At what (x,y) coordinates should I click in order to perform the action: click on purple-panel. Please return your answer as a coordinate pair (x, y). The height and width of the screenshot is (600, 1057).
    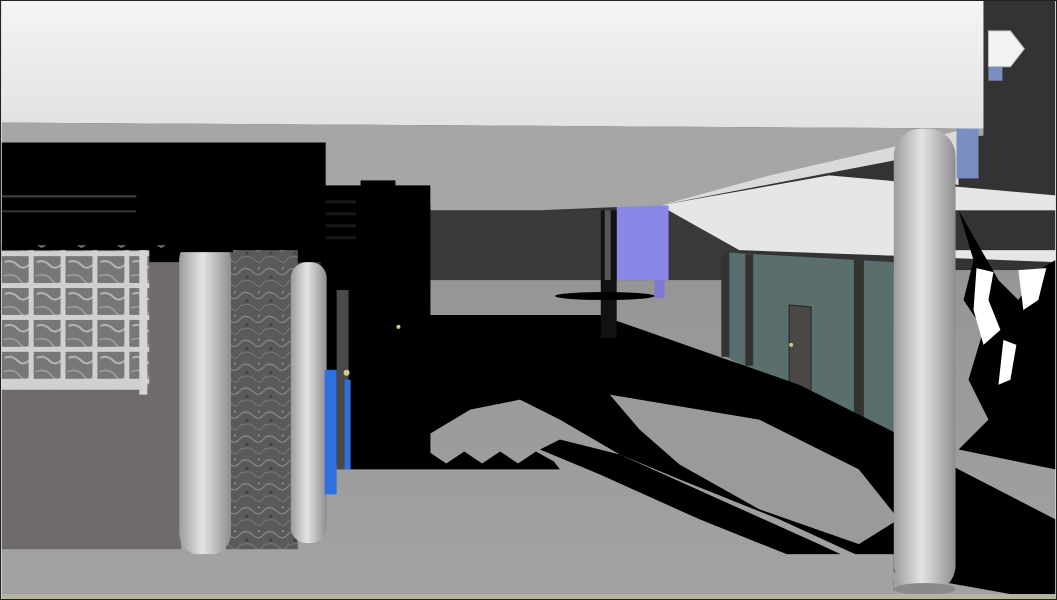
    Looking at the image, I should click on (642, 243).